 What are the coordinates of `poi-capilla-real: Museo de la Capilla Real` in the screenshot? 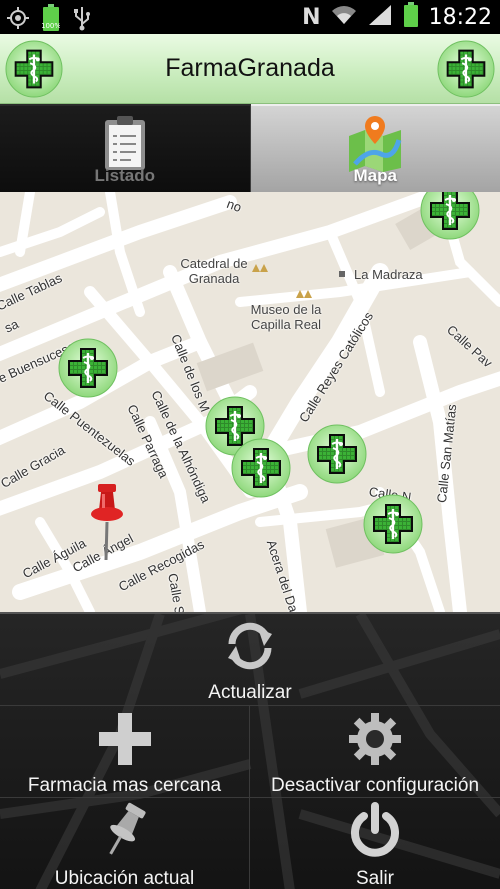 It's located at (286, 317).